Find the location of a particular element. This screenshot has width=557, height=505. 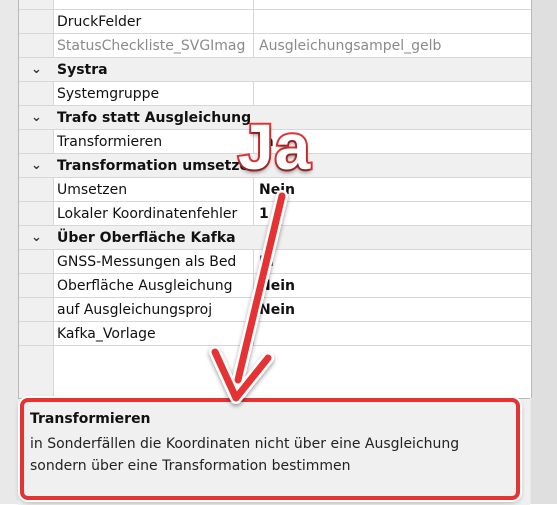

property-name: Lokaler Koordinatenfehler is located at coordinates (147, 214).